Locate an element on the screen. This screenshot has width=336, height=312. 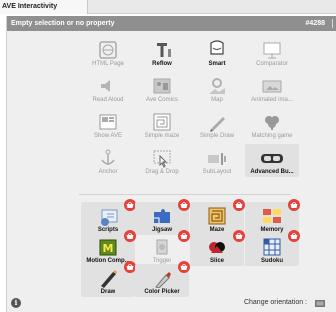
trigger-icon is located at coordinates (162, 247).